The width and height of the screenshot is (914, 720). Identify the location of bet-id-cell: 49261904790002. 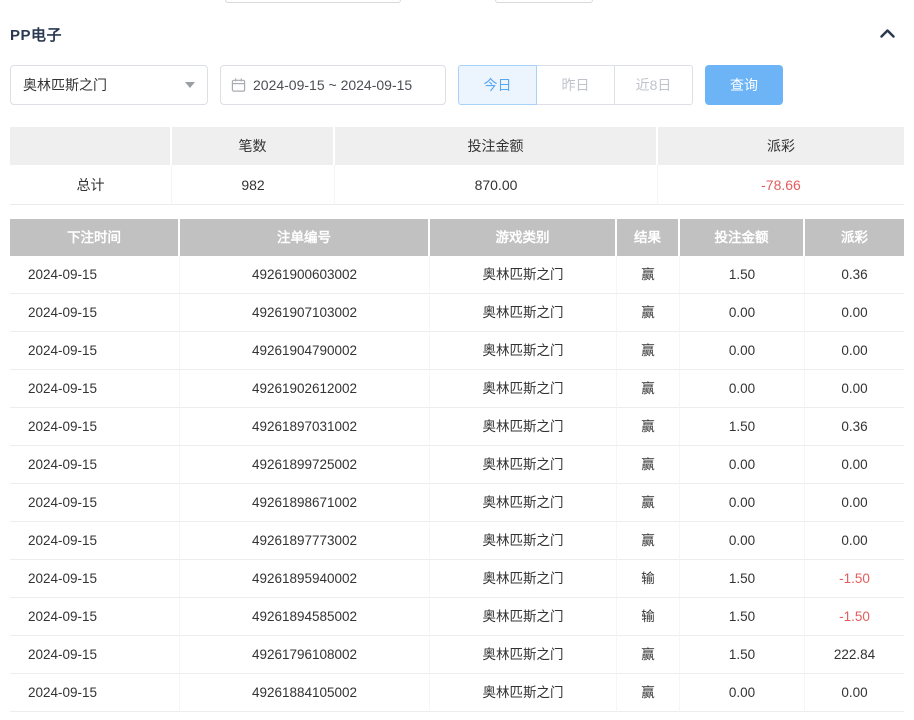
(305, 351).